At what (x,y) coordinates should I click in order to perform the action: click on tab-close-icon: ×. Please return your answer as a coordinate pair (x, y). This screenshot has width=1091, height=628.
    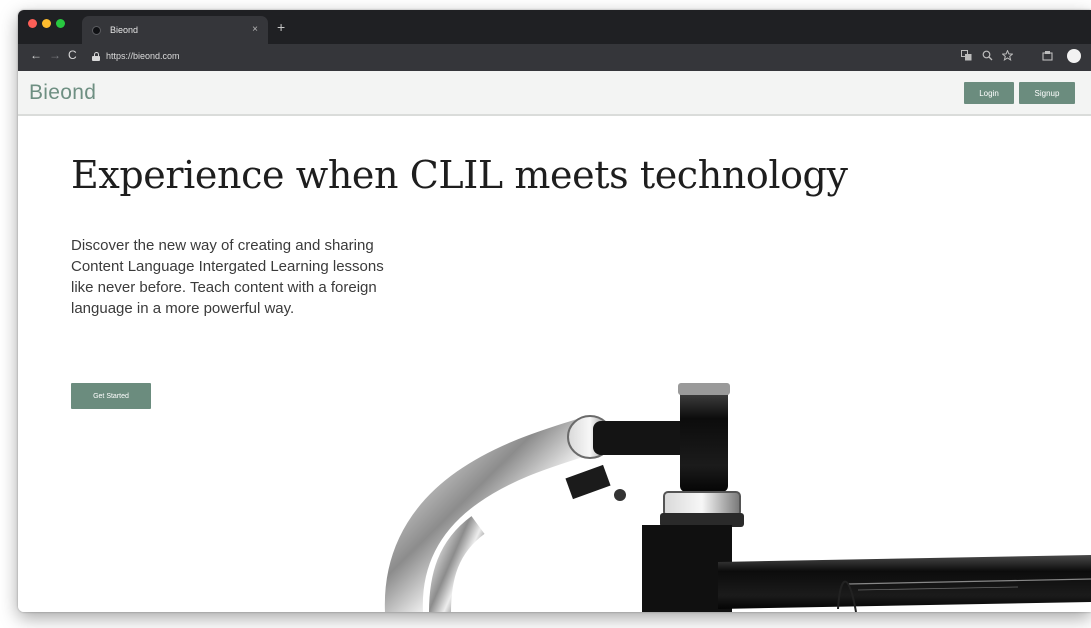
    Looking at the image, I should click on (255, 30).